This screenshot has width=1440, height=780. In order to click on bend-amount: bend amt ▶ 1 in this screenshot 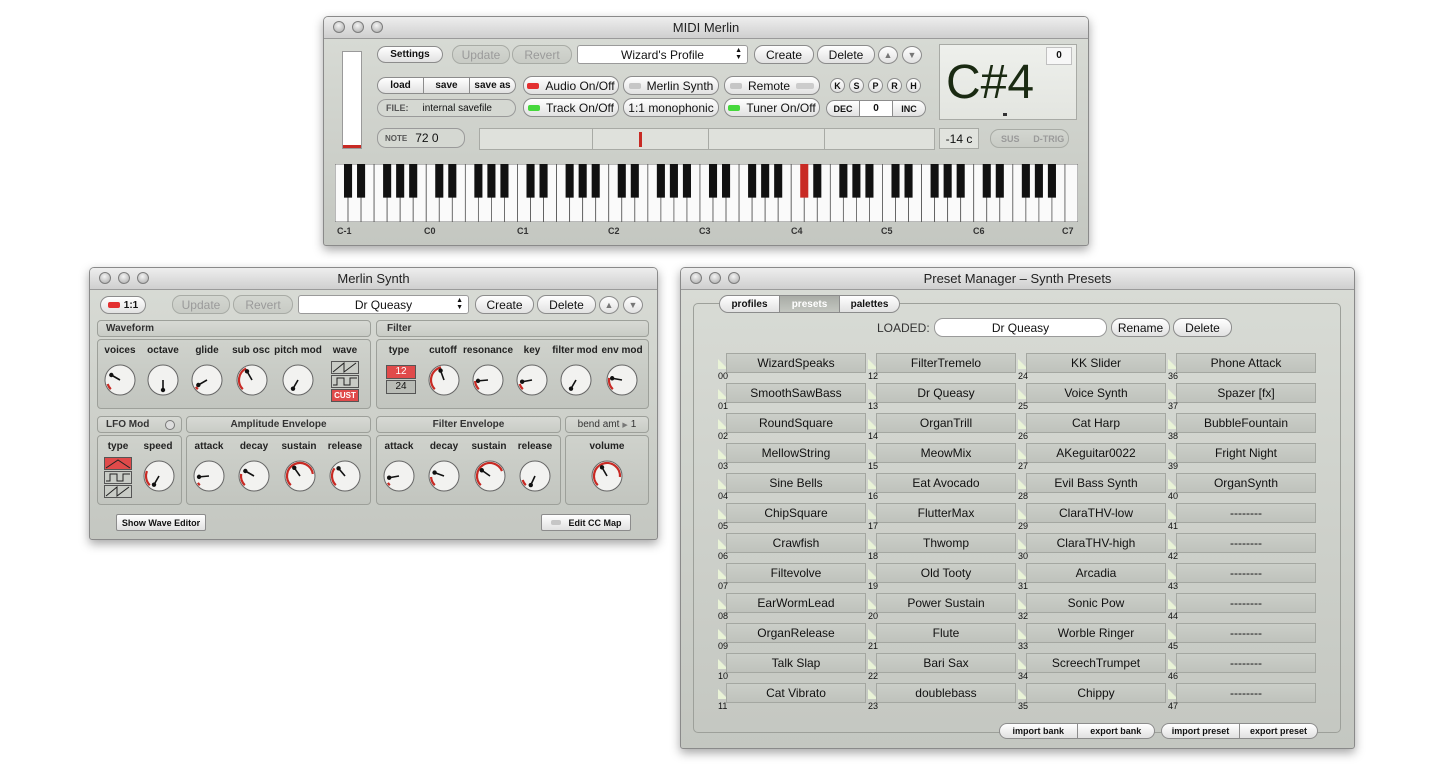, I will do `click(607, 424)`.